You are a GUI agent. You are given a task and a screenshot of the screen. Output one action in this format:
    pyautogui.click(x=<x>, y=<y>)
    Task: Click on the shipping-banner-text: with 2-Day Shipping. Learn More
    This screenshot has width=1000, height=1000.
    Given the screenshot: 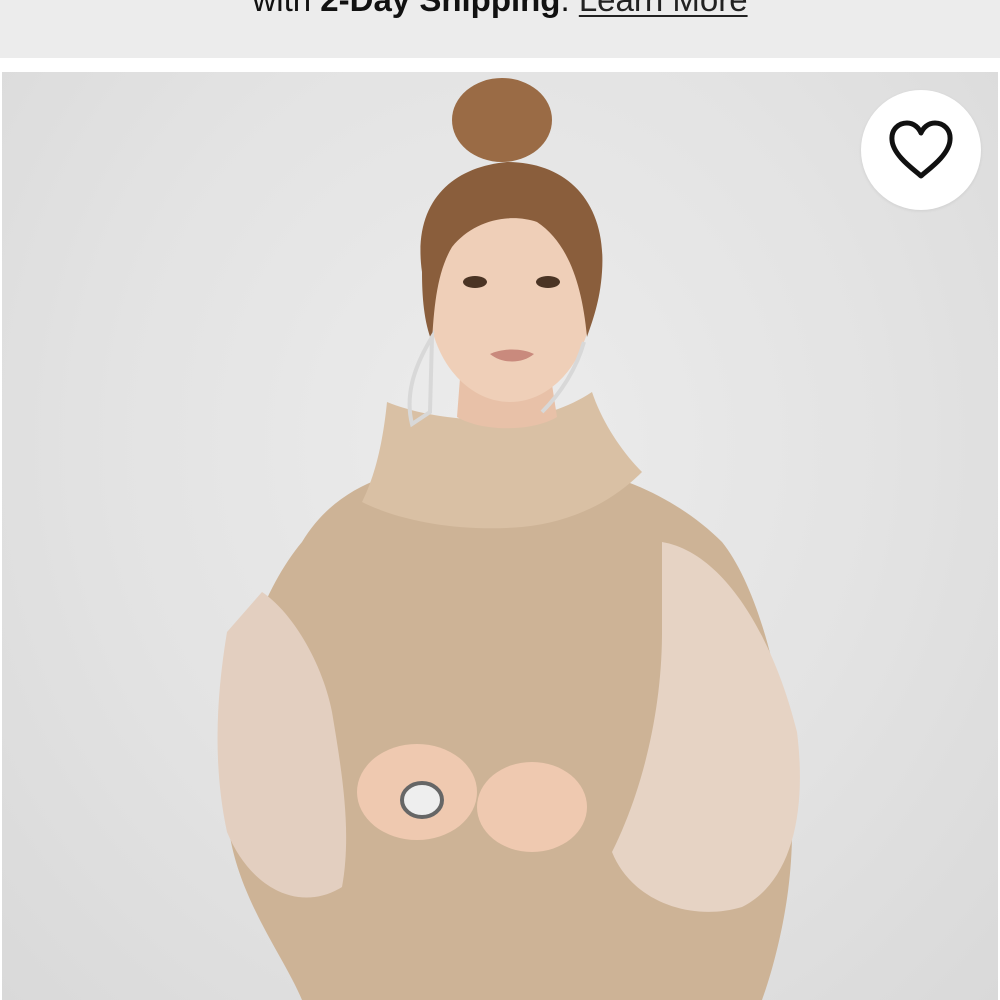 What is the action you would take?
    pyautogui.click(x=500, y=10)
    